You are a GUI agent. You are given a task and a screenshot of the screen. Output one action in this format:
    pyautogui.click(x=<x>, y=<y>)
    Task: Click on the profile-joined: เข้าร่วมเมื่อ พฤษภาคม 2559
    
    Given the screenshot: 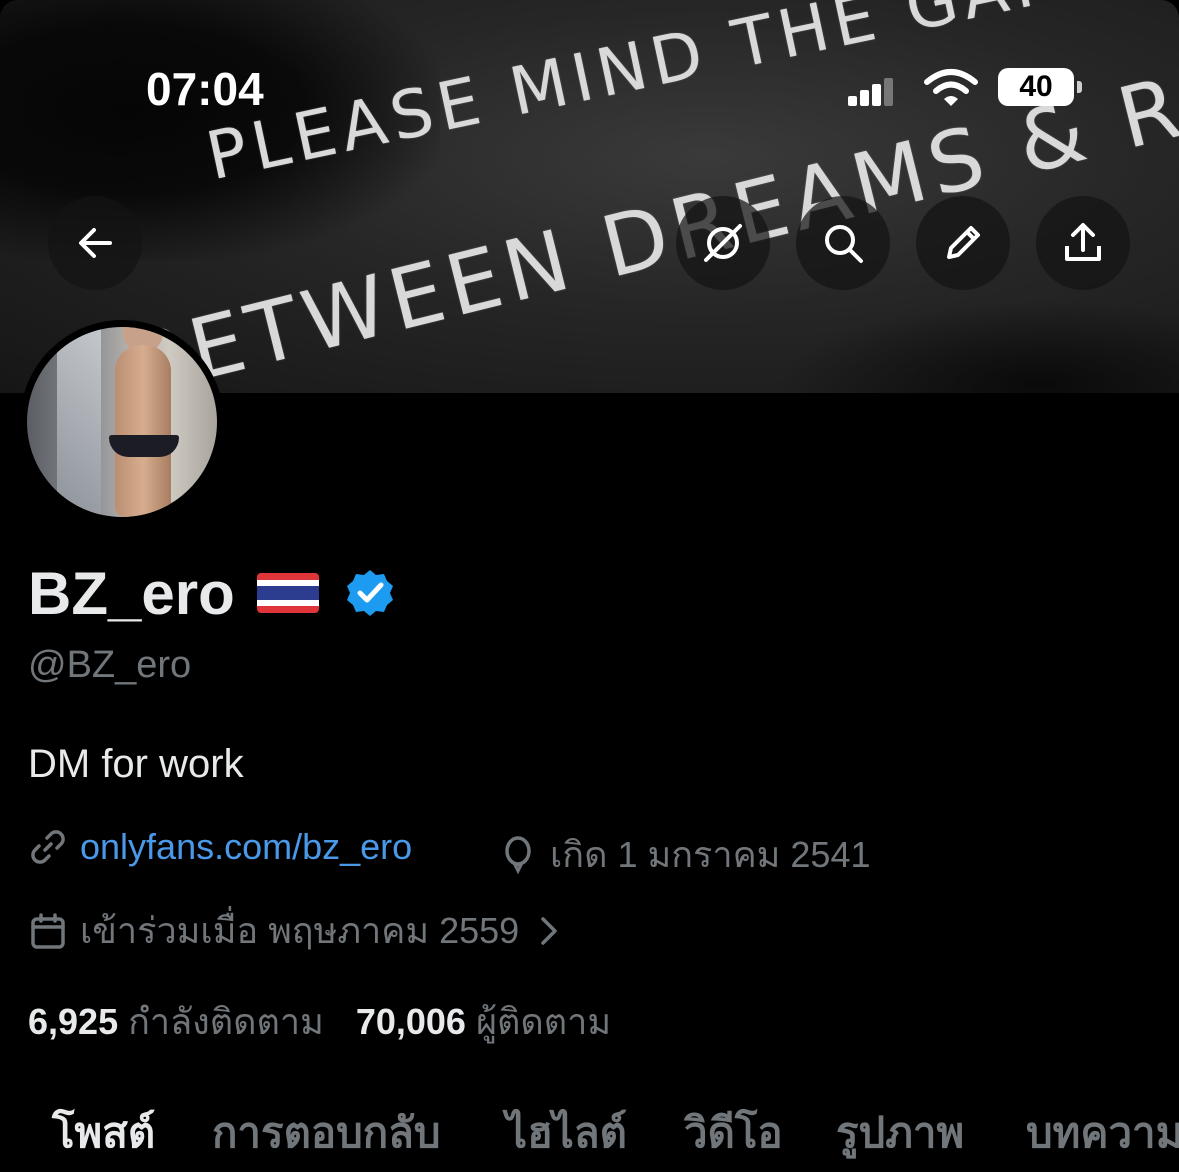 What is the action you would take?
    pyautogui.click(x=298, y=930)
    